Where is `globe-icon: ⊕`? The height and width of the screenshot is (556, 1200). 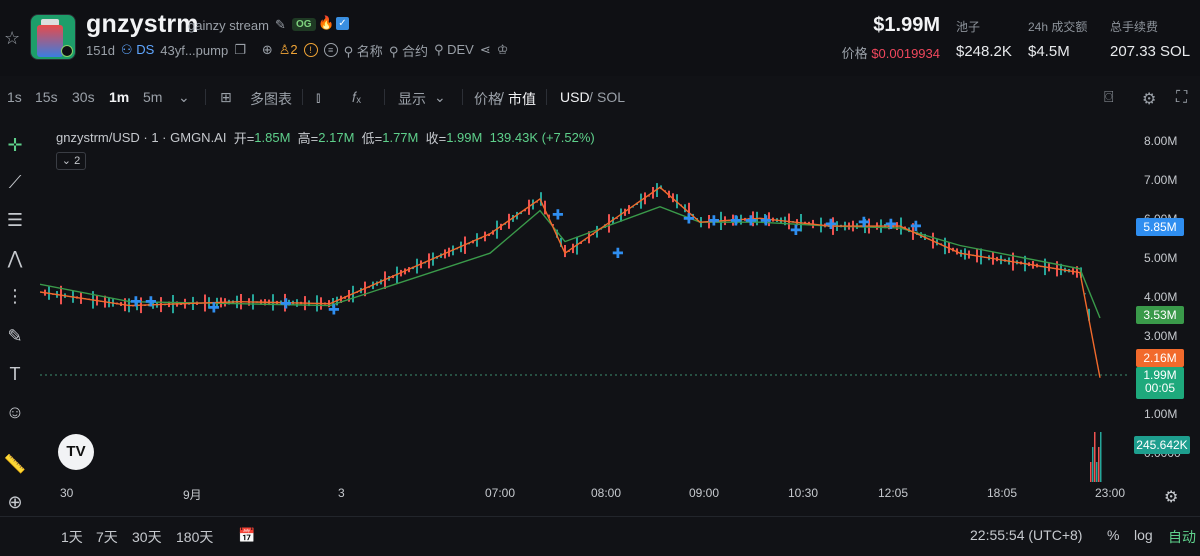 globe-icon: ⊕ is located at coordinates (267, 50).